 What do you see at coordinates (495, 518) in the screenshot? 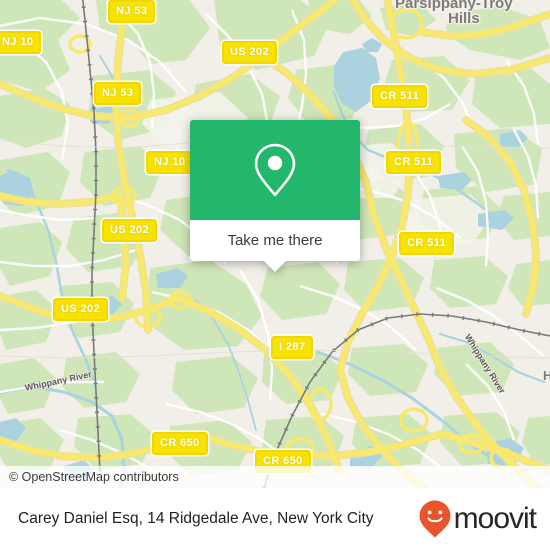
I see `moovit-wordmark: moovit` at bounding box center [495, 518].